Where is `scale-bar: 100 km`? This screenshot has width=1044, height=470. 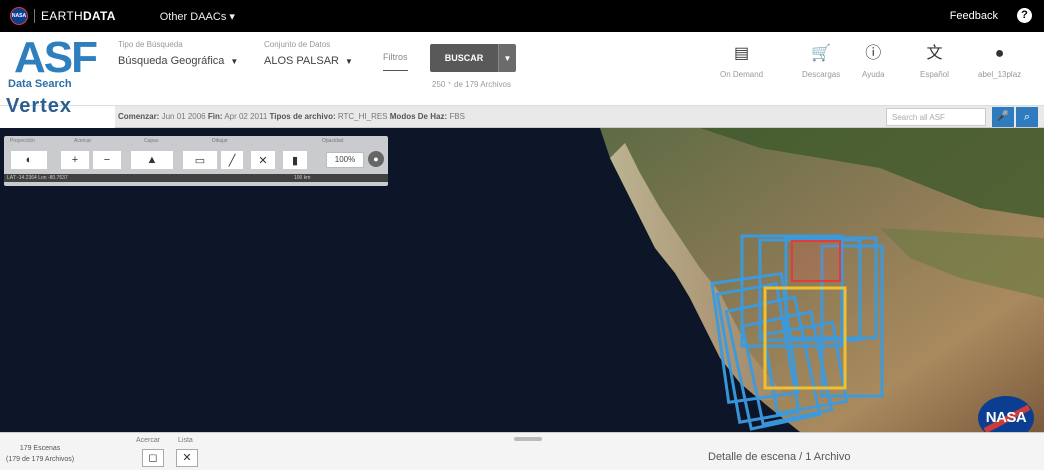
scale-bar: 100 km is located at coordinates (302, 178).